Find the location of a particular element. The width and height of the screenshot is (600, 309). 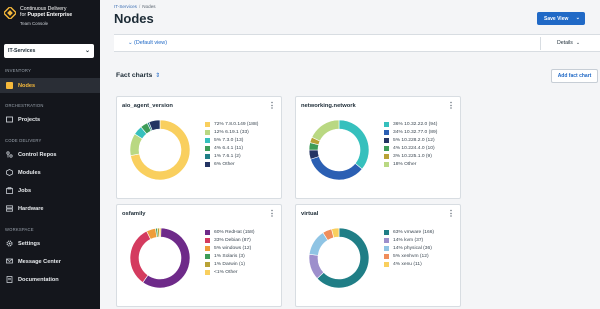

repo-icon is located at coordinates (9, 154).